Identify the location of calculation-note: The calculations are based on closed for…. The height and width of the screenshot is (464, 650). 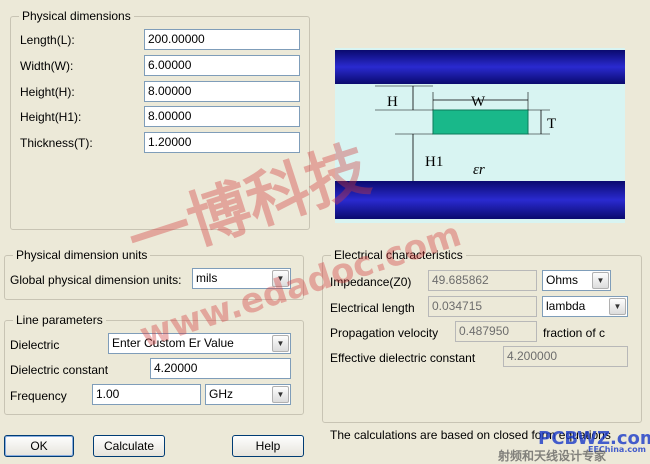
(470, 435).